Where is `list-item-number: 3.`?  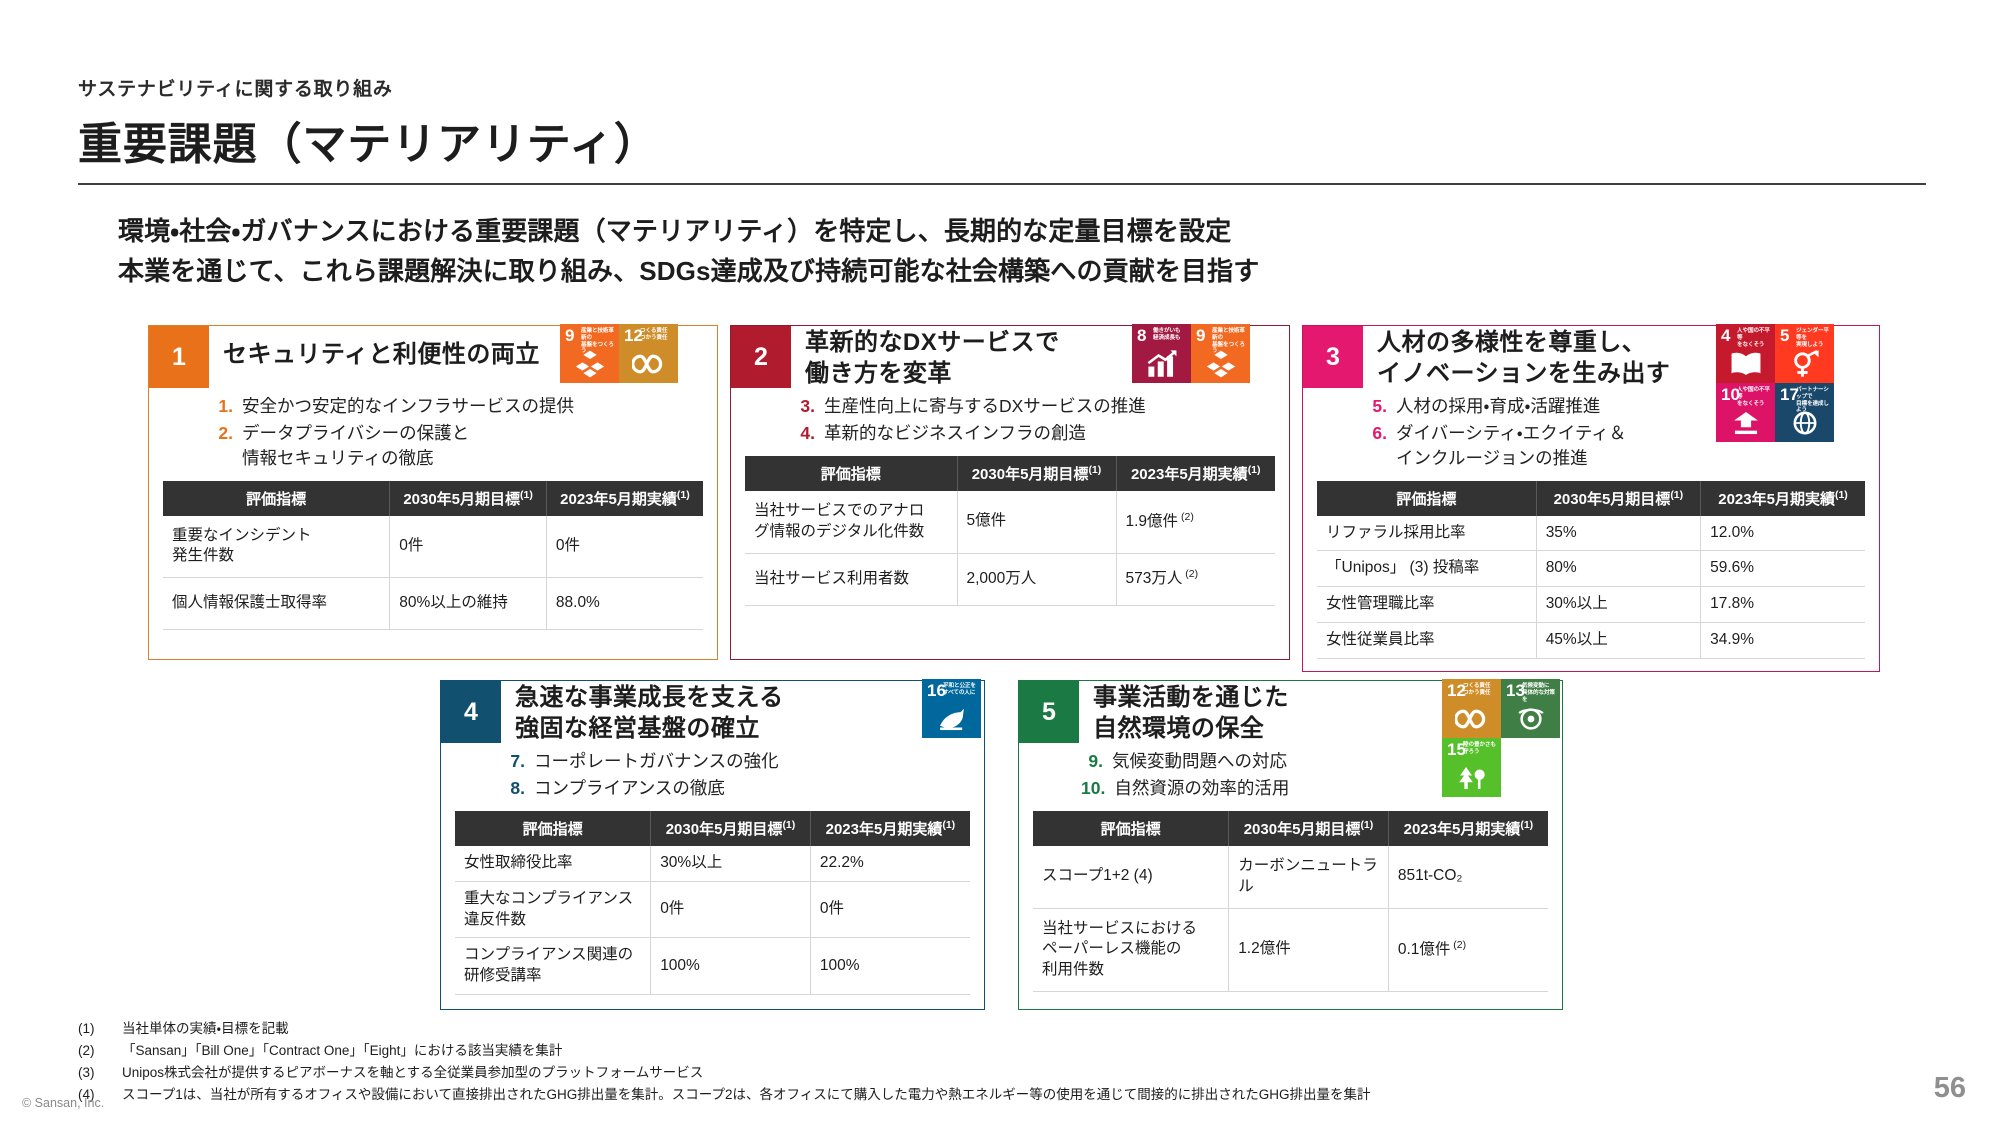
list-item-number: 3. is located at coordinates (807, 406).